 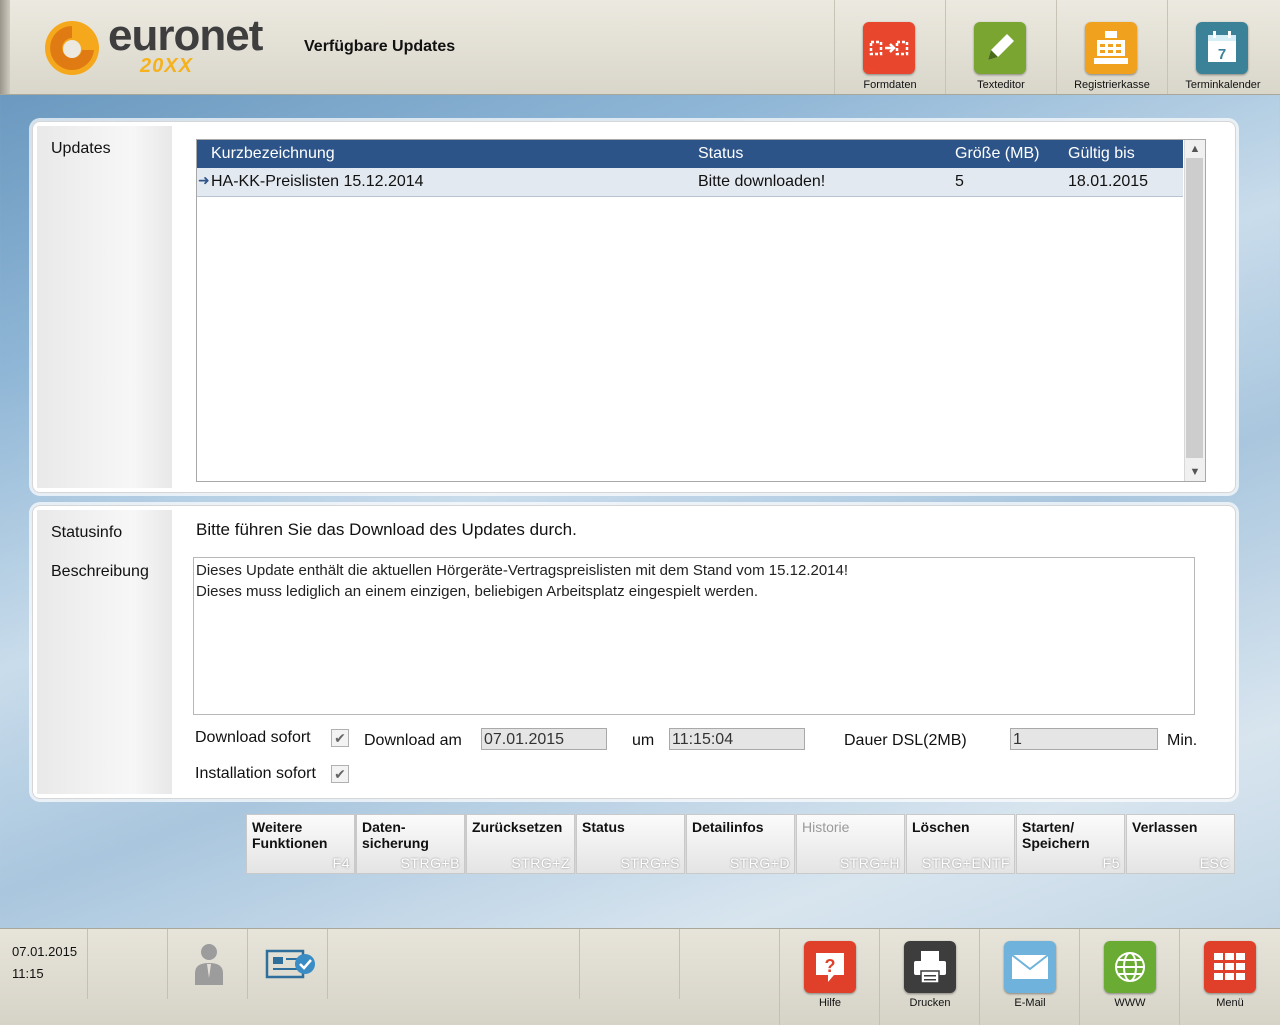 What do you see at coordinates (317, 181) in the screenshot?
I see `cell-name: HA-KK-Preislisten 15.12.2014` at bounding box center [317, 181].